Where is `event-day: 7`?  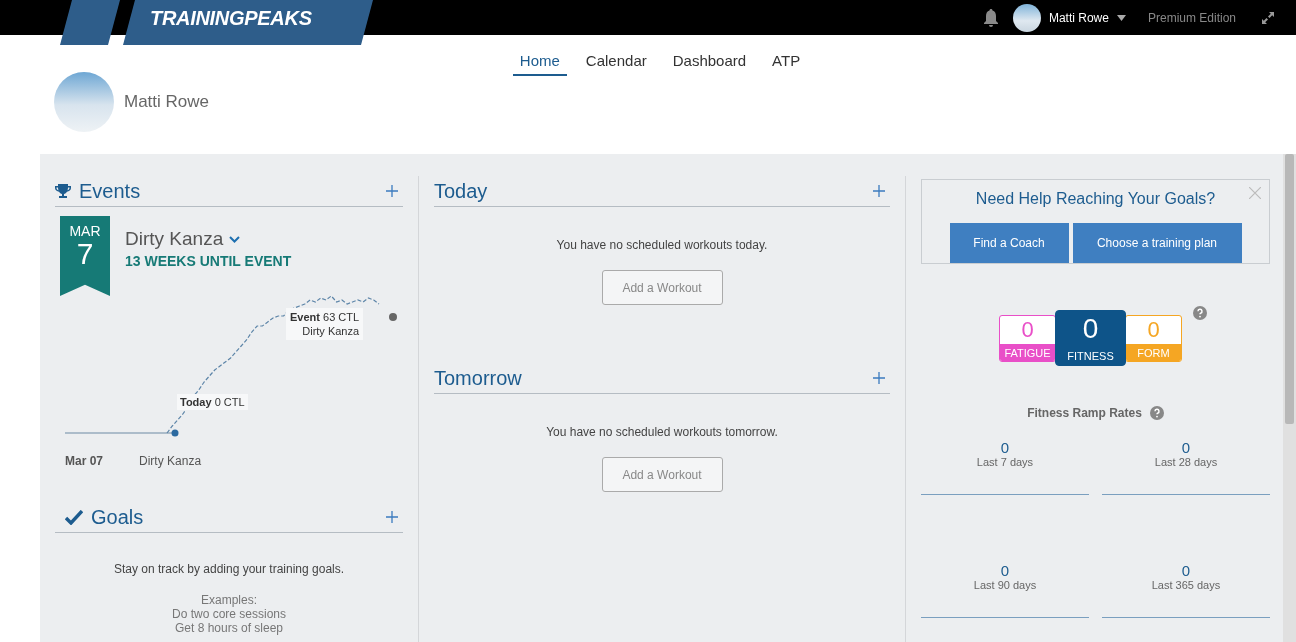 event-day: 7 is located at coordinates (85, 254).